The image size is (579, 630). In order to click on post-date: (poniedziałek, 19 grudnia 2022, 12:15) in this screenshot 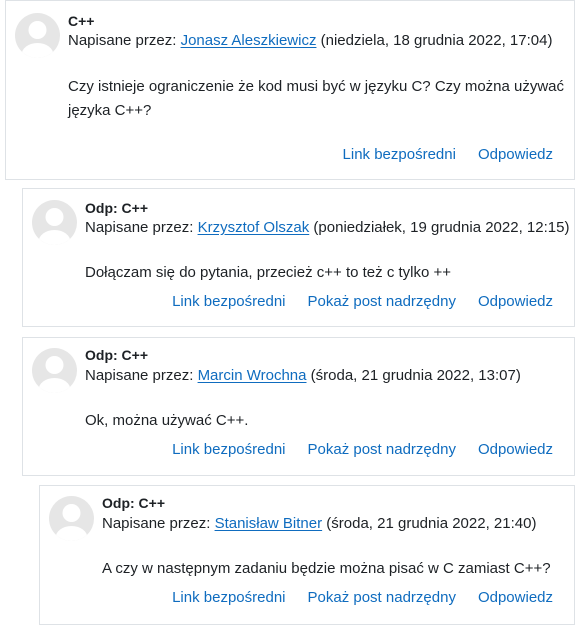, I will do `click(439, 227)`.